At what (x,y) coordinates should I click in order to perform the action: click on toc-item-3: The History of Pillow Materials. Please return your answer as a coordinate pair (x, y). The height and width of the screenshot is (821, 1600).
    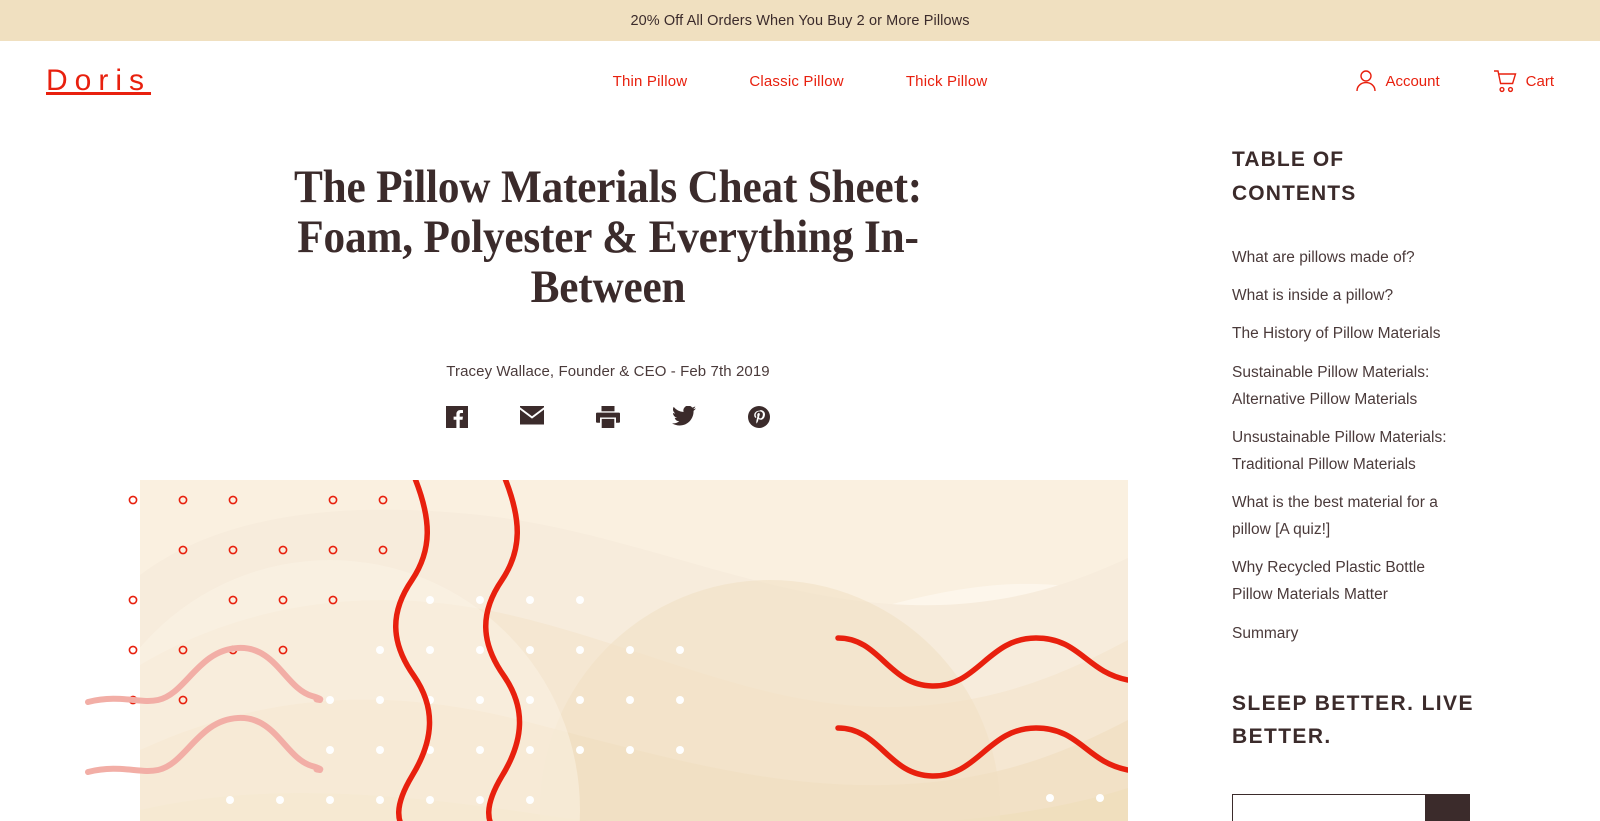
    Looking at the image, I should click on (1348, 333).